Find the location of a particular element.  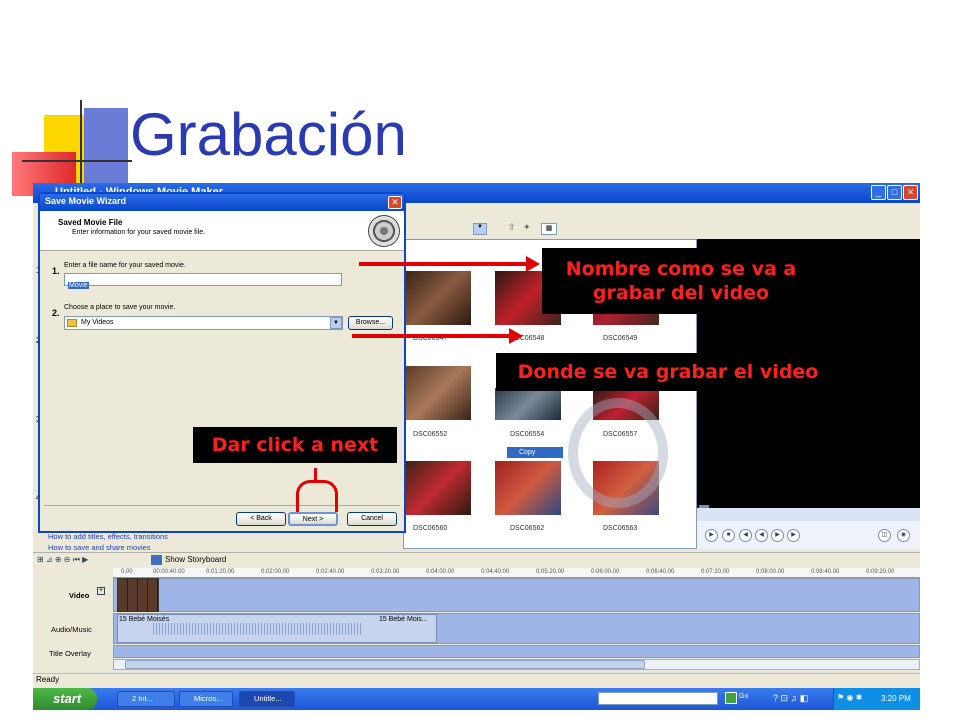

start-button: start is located at coordinates (65, 699).